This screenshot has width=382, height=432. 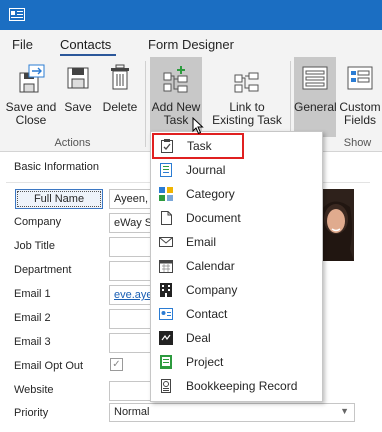 What do you see at coordinates (212, 290) in the screenshot?
I see `menu-item-label: Company` at bounding box center [212, 290].